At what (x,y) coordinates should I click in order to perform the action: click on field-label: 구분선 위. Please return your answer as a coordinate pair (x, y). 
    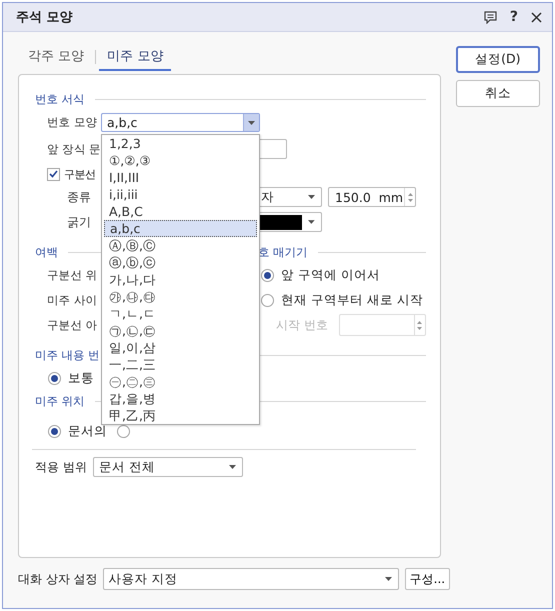
    Looking at the image, I should click on (72, 275).